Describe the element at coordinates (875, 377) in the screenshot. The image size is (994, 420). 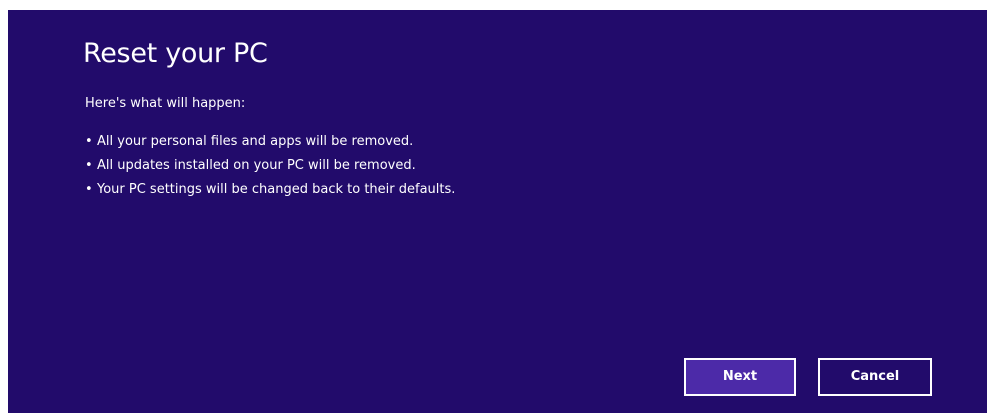
I see `cancel-button: Cancel` at that location.